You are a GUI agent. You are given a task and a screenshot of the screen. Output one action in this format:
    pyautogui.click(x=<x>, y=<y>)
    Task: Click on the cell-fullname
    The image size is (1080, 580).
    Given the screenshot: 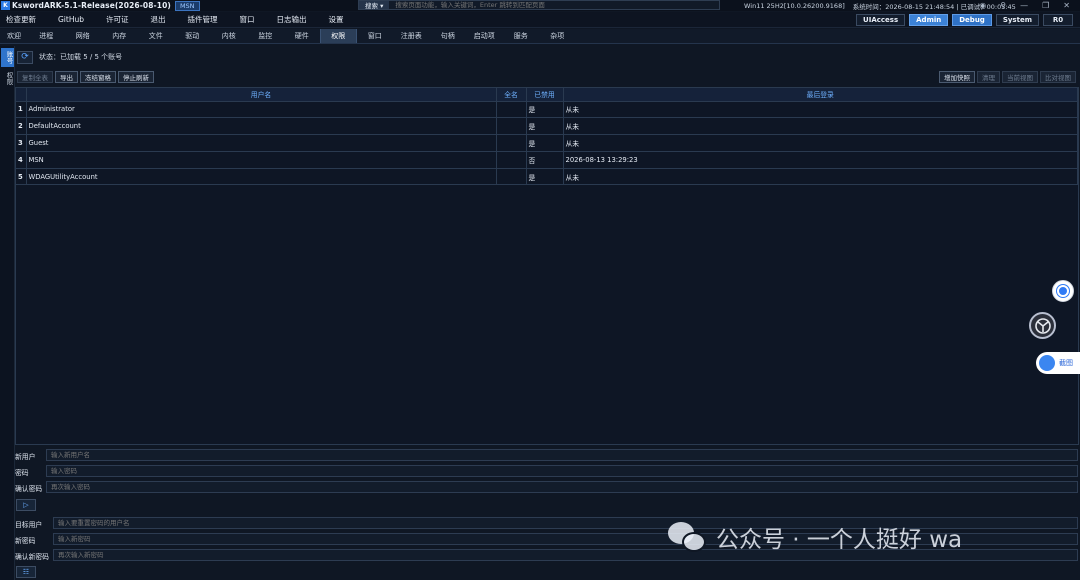 What is the action you would take?
    pyautogui.click(x=511, y=143)
    